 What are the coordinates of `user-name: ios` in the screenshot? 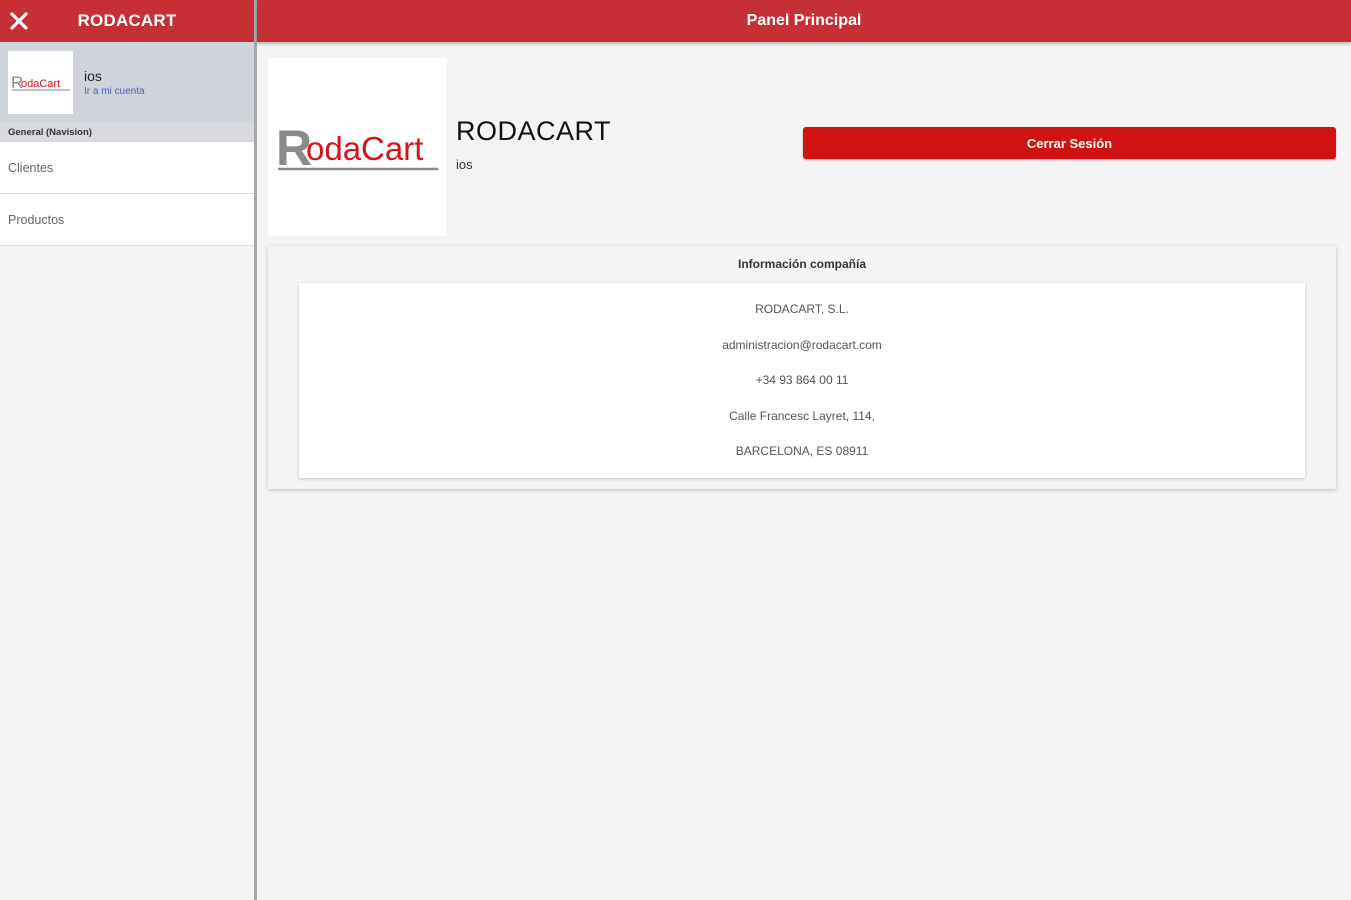 It's located at (464, 164).